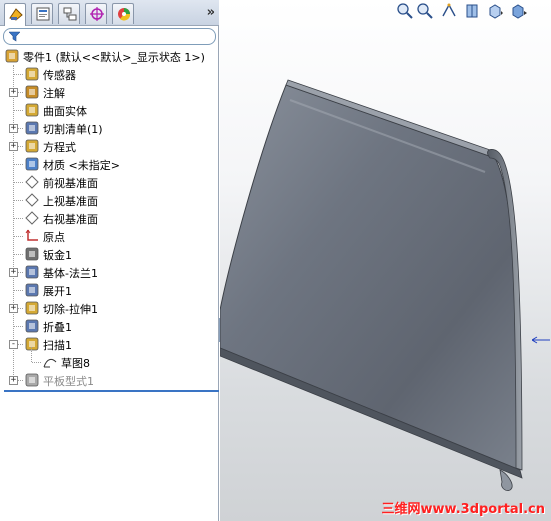 The width and height of the screenshot is (551, 521). I want to click on tree-item-18: + 平板型式1, so click(109, 380).